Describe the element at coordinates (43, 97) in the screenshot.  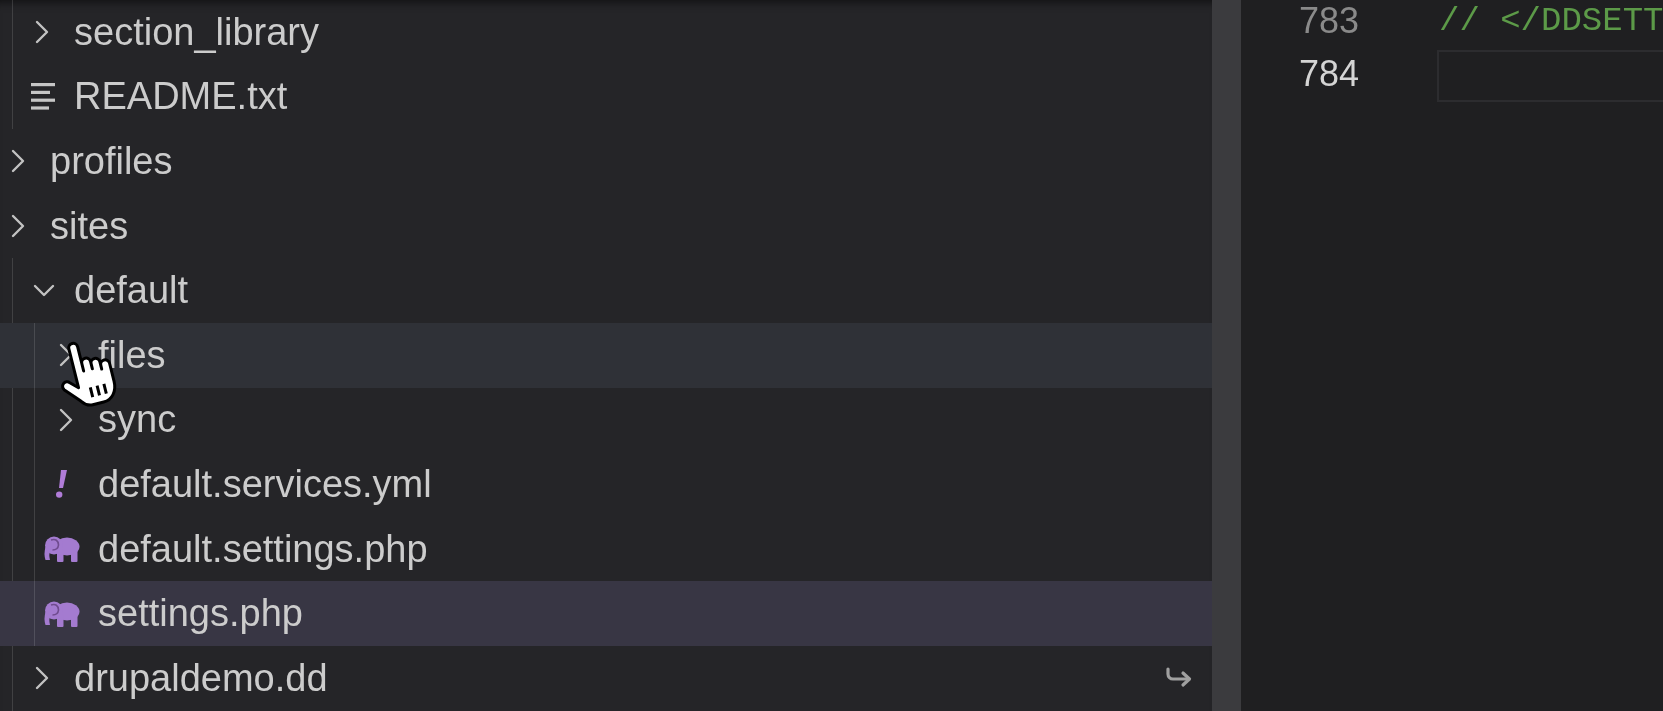
I see `lines-icon` at that location.